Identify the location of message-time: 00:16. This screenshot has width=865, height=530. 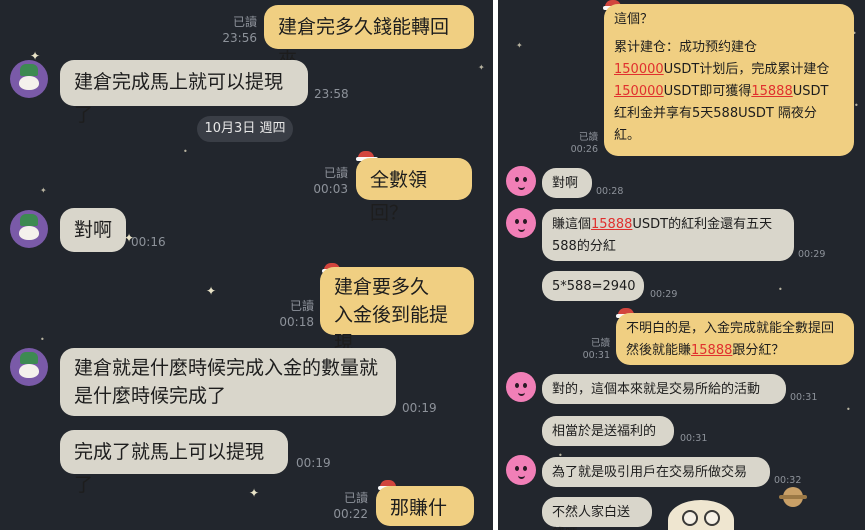
(148, 242).